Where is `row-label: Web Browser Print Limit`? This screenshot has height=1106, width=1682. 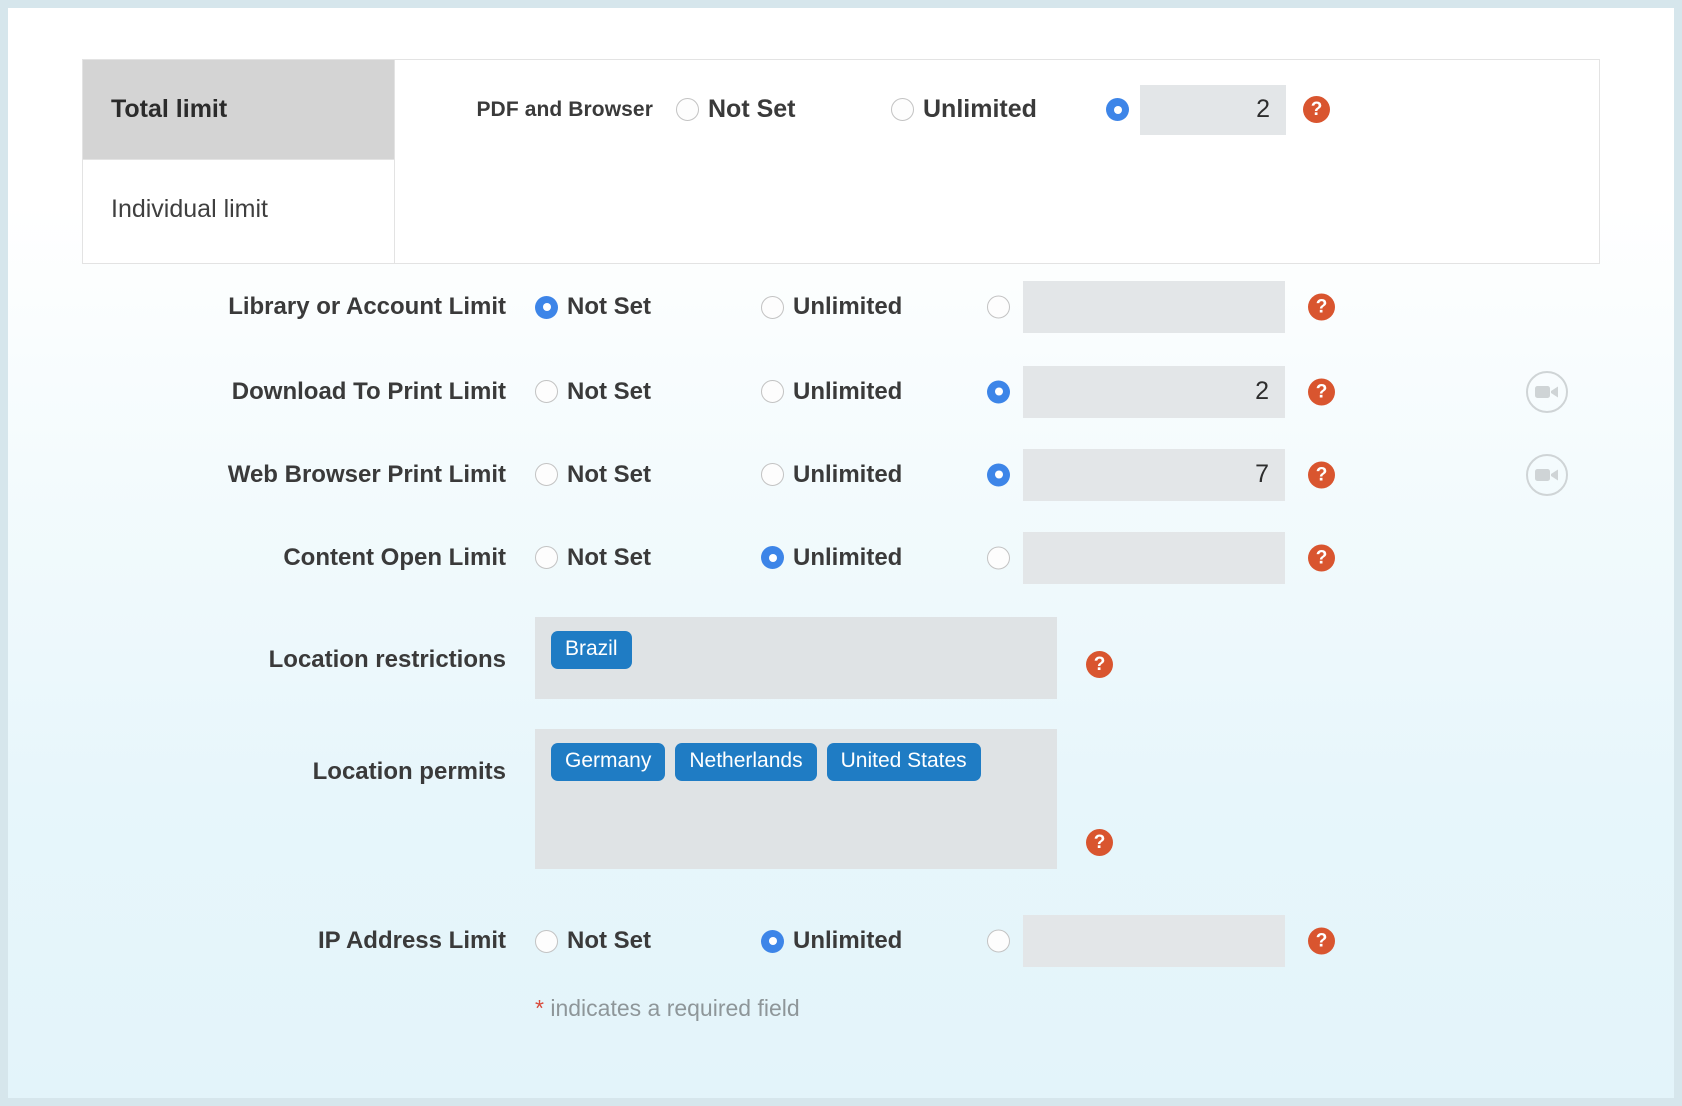
row-label: Web Browser Print Limit is located at coordinates (366, 474).